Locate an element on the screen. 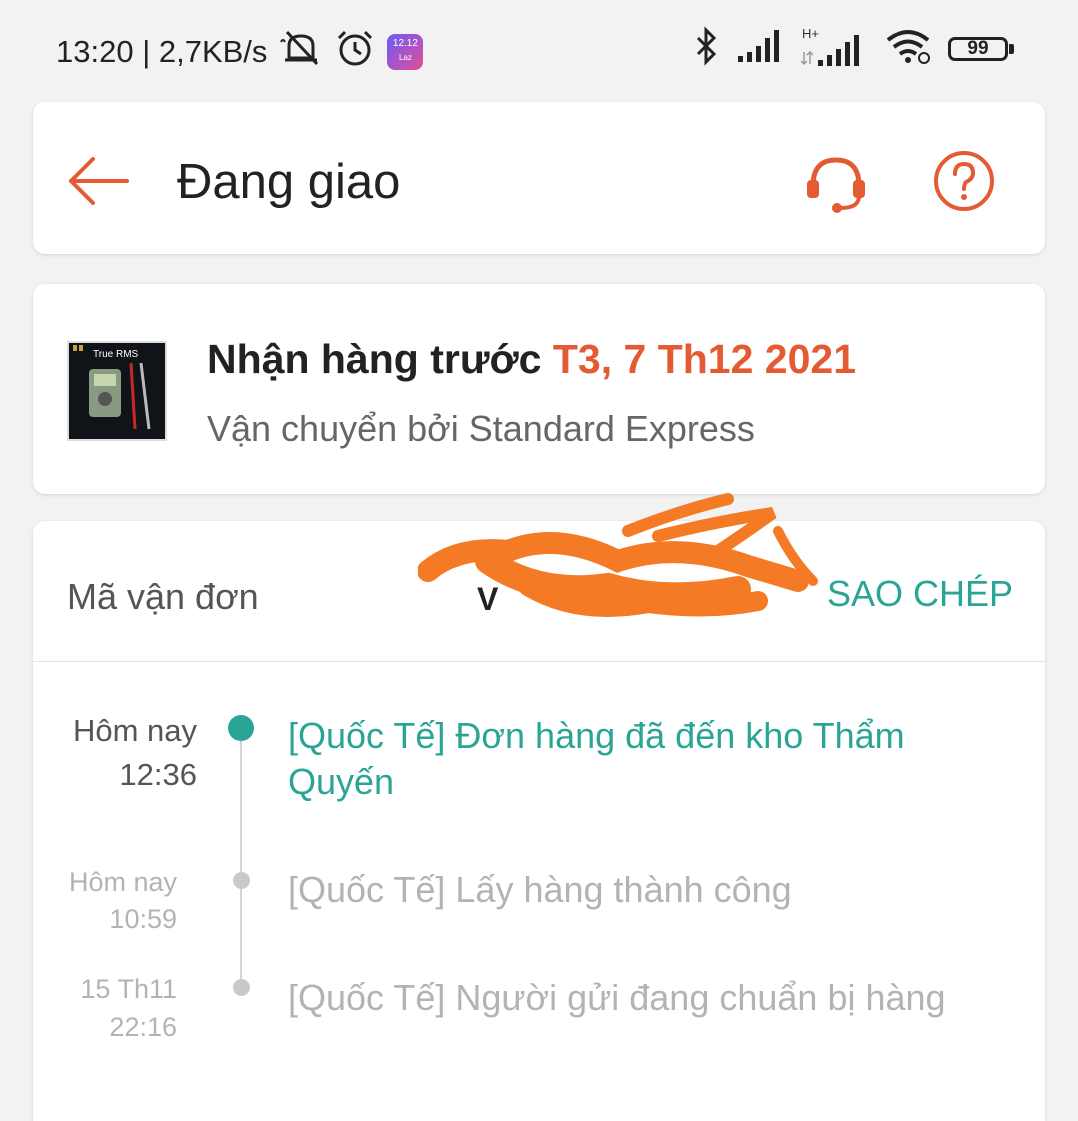 The image size is (1078, 1121). carrier-info: Vận chuyển bởi Standard Express is located at coordinates (481, 428).